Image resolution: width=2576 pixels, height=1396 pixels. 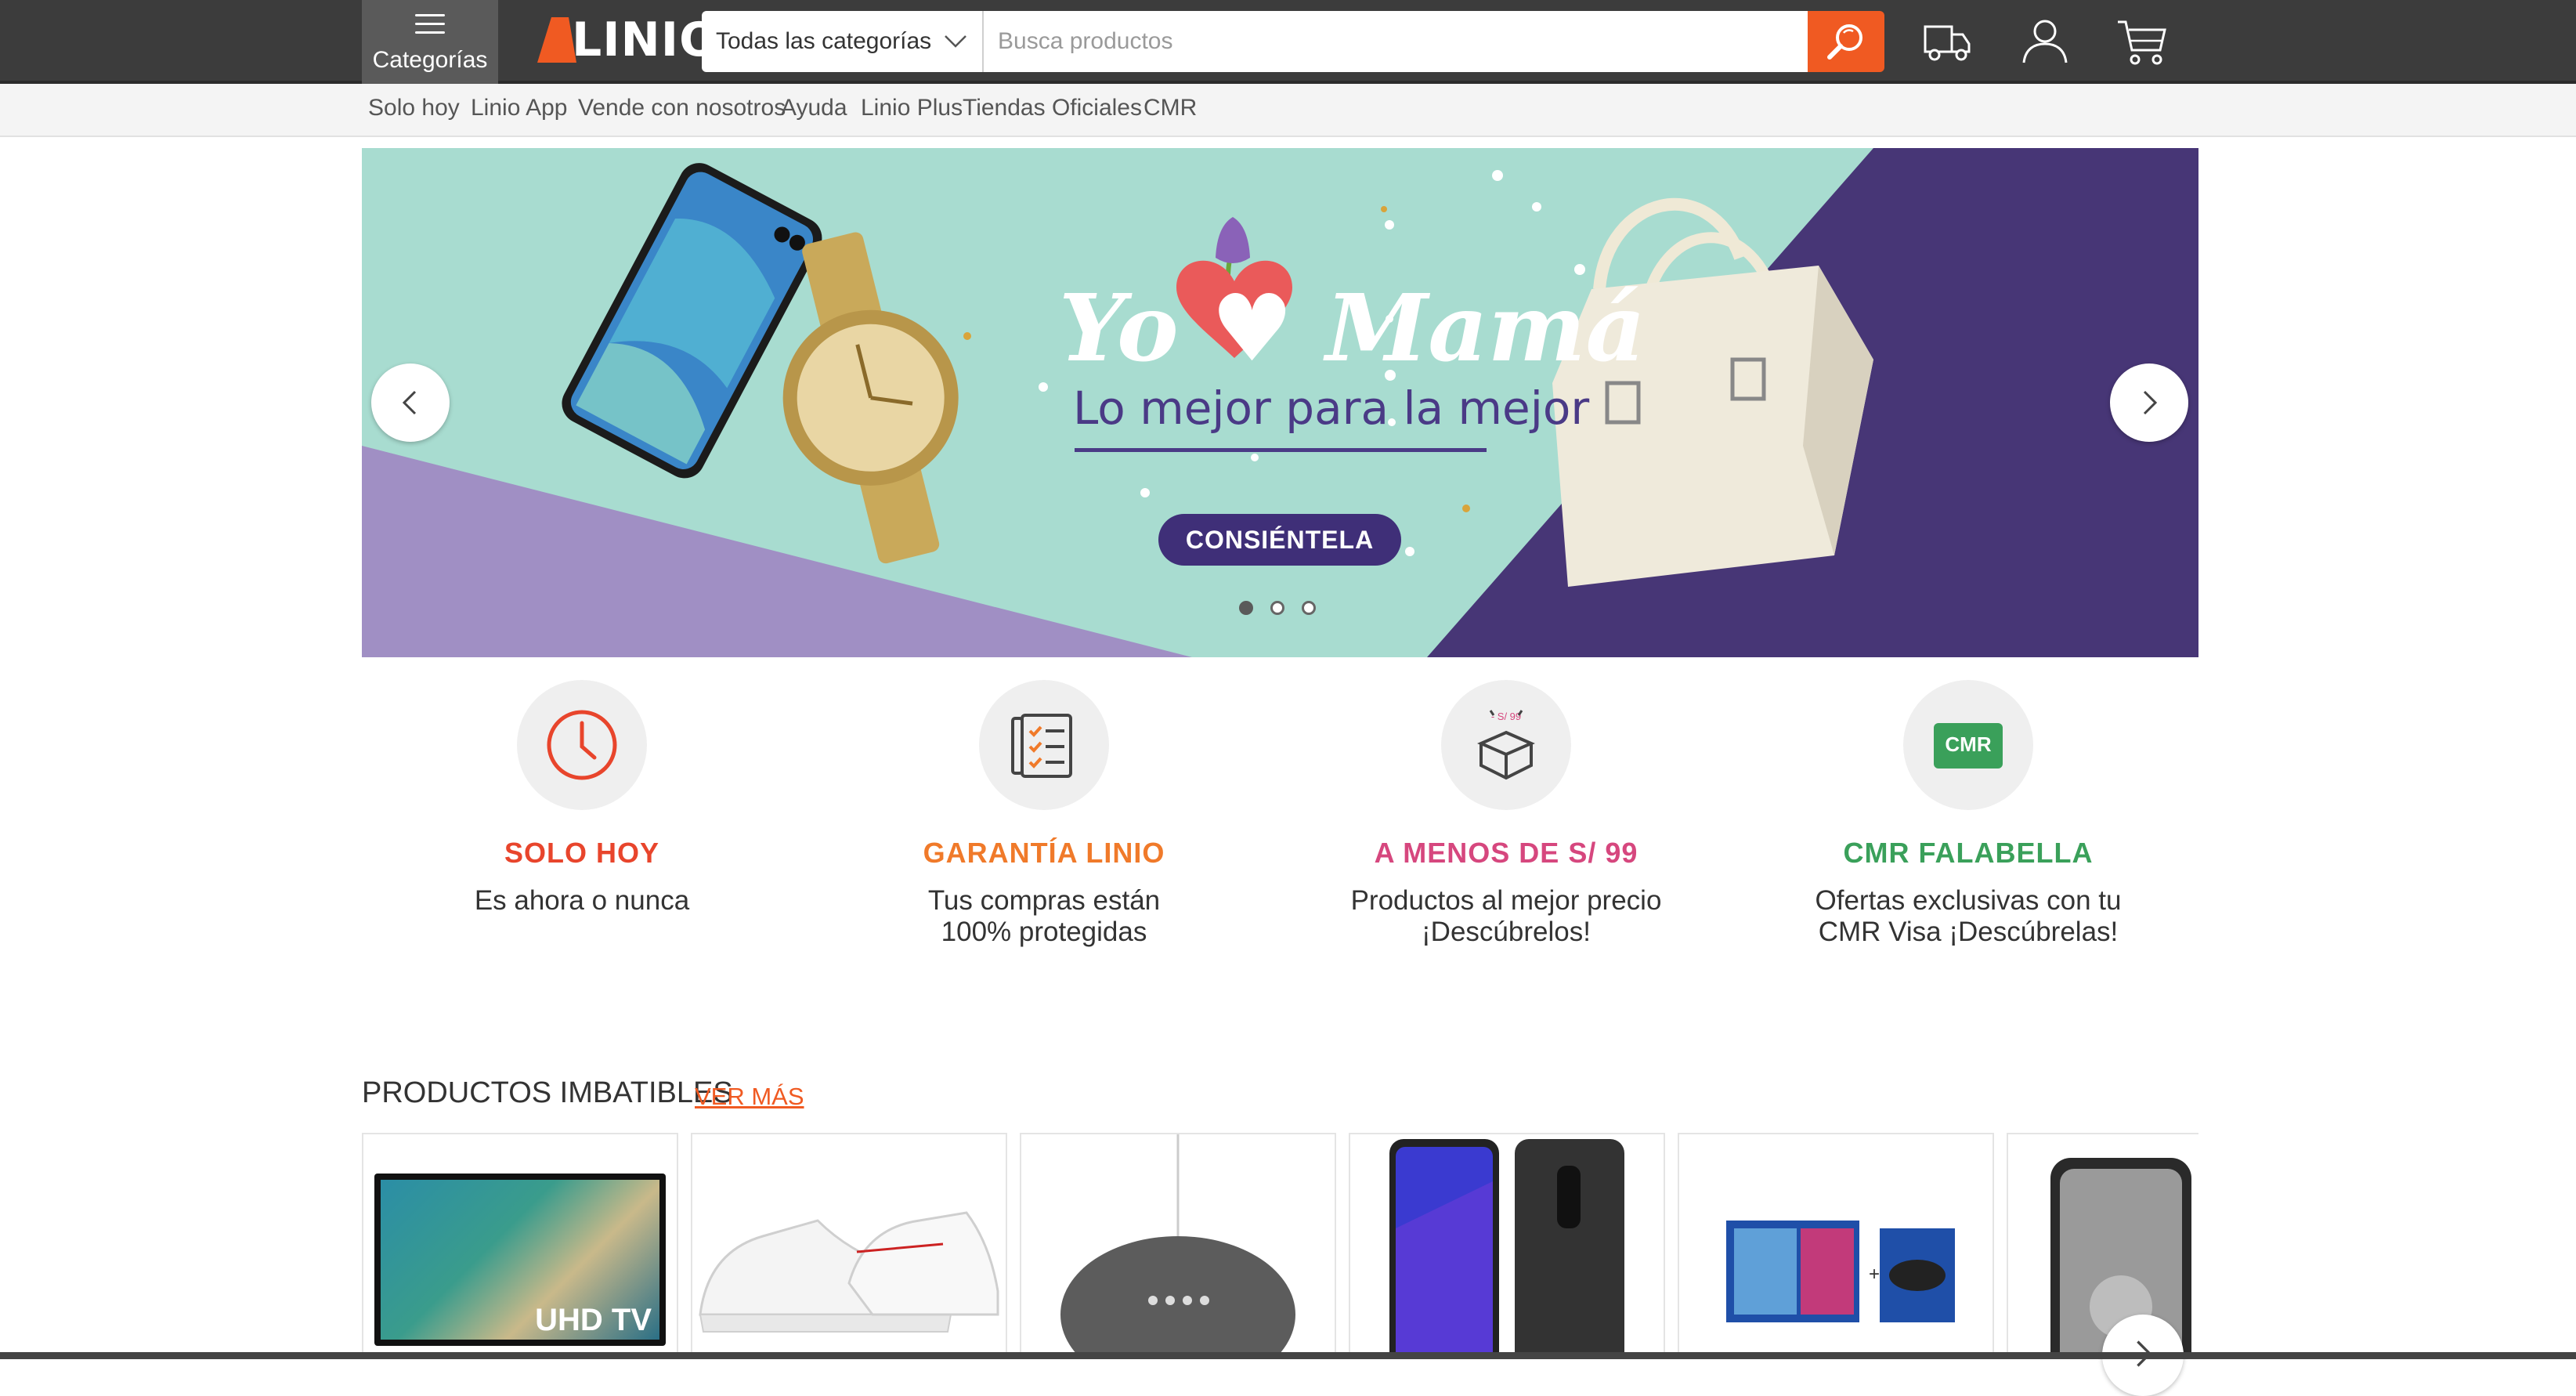 I want to click on nav-link-linio-plus: Linio Plus, so click(x=912, y=108).